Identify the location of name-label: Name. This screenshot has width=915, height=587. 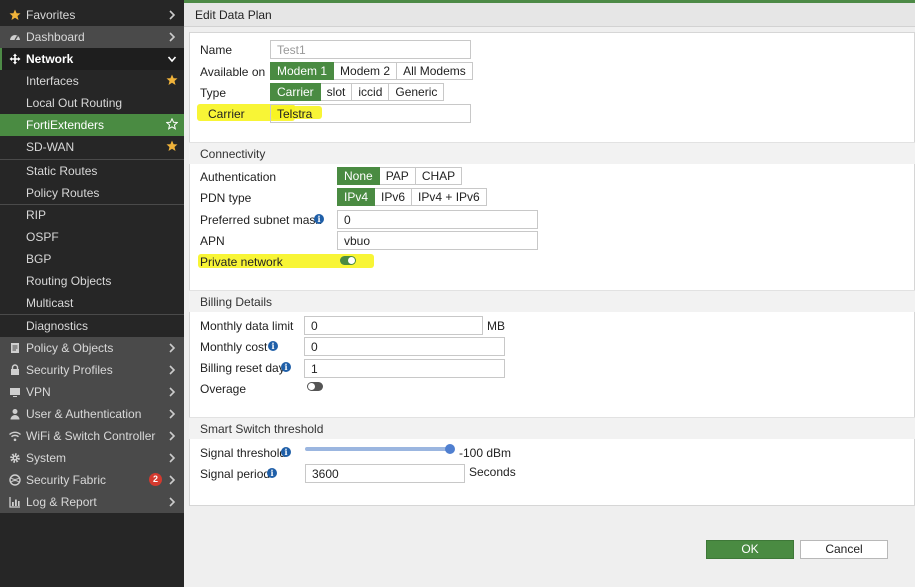
(216, 50).